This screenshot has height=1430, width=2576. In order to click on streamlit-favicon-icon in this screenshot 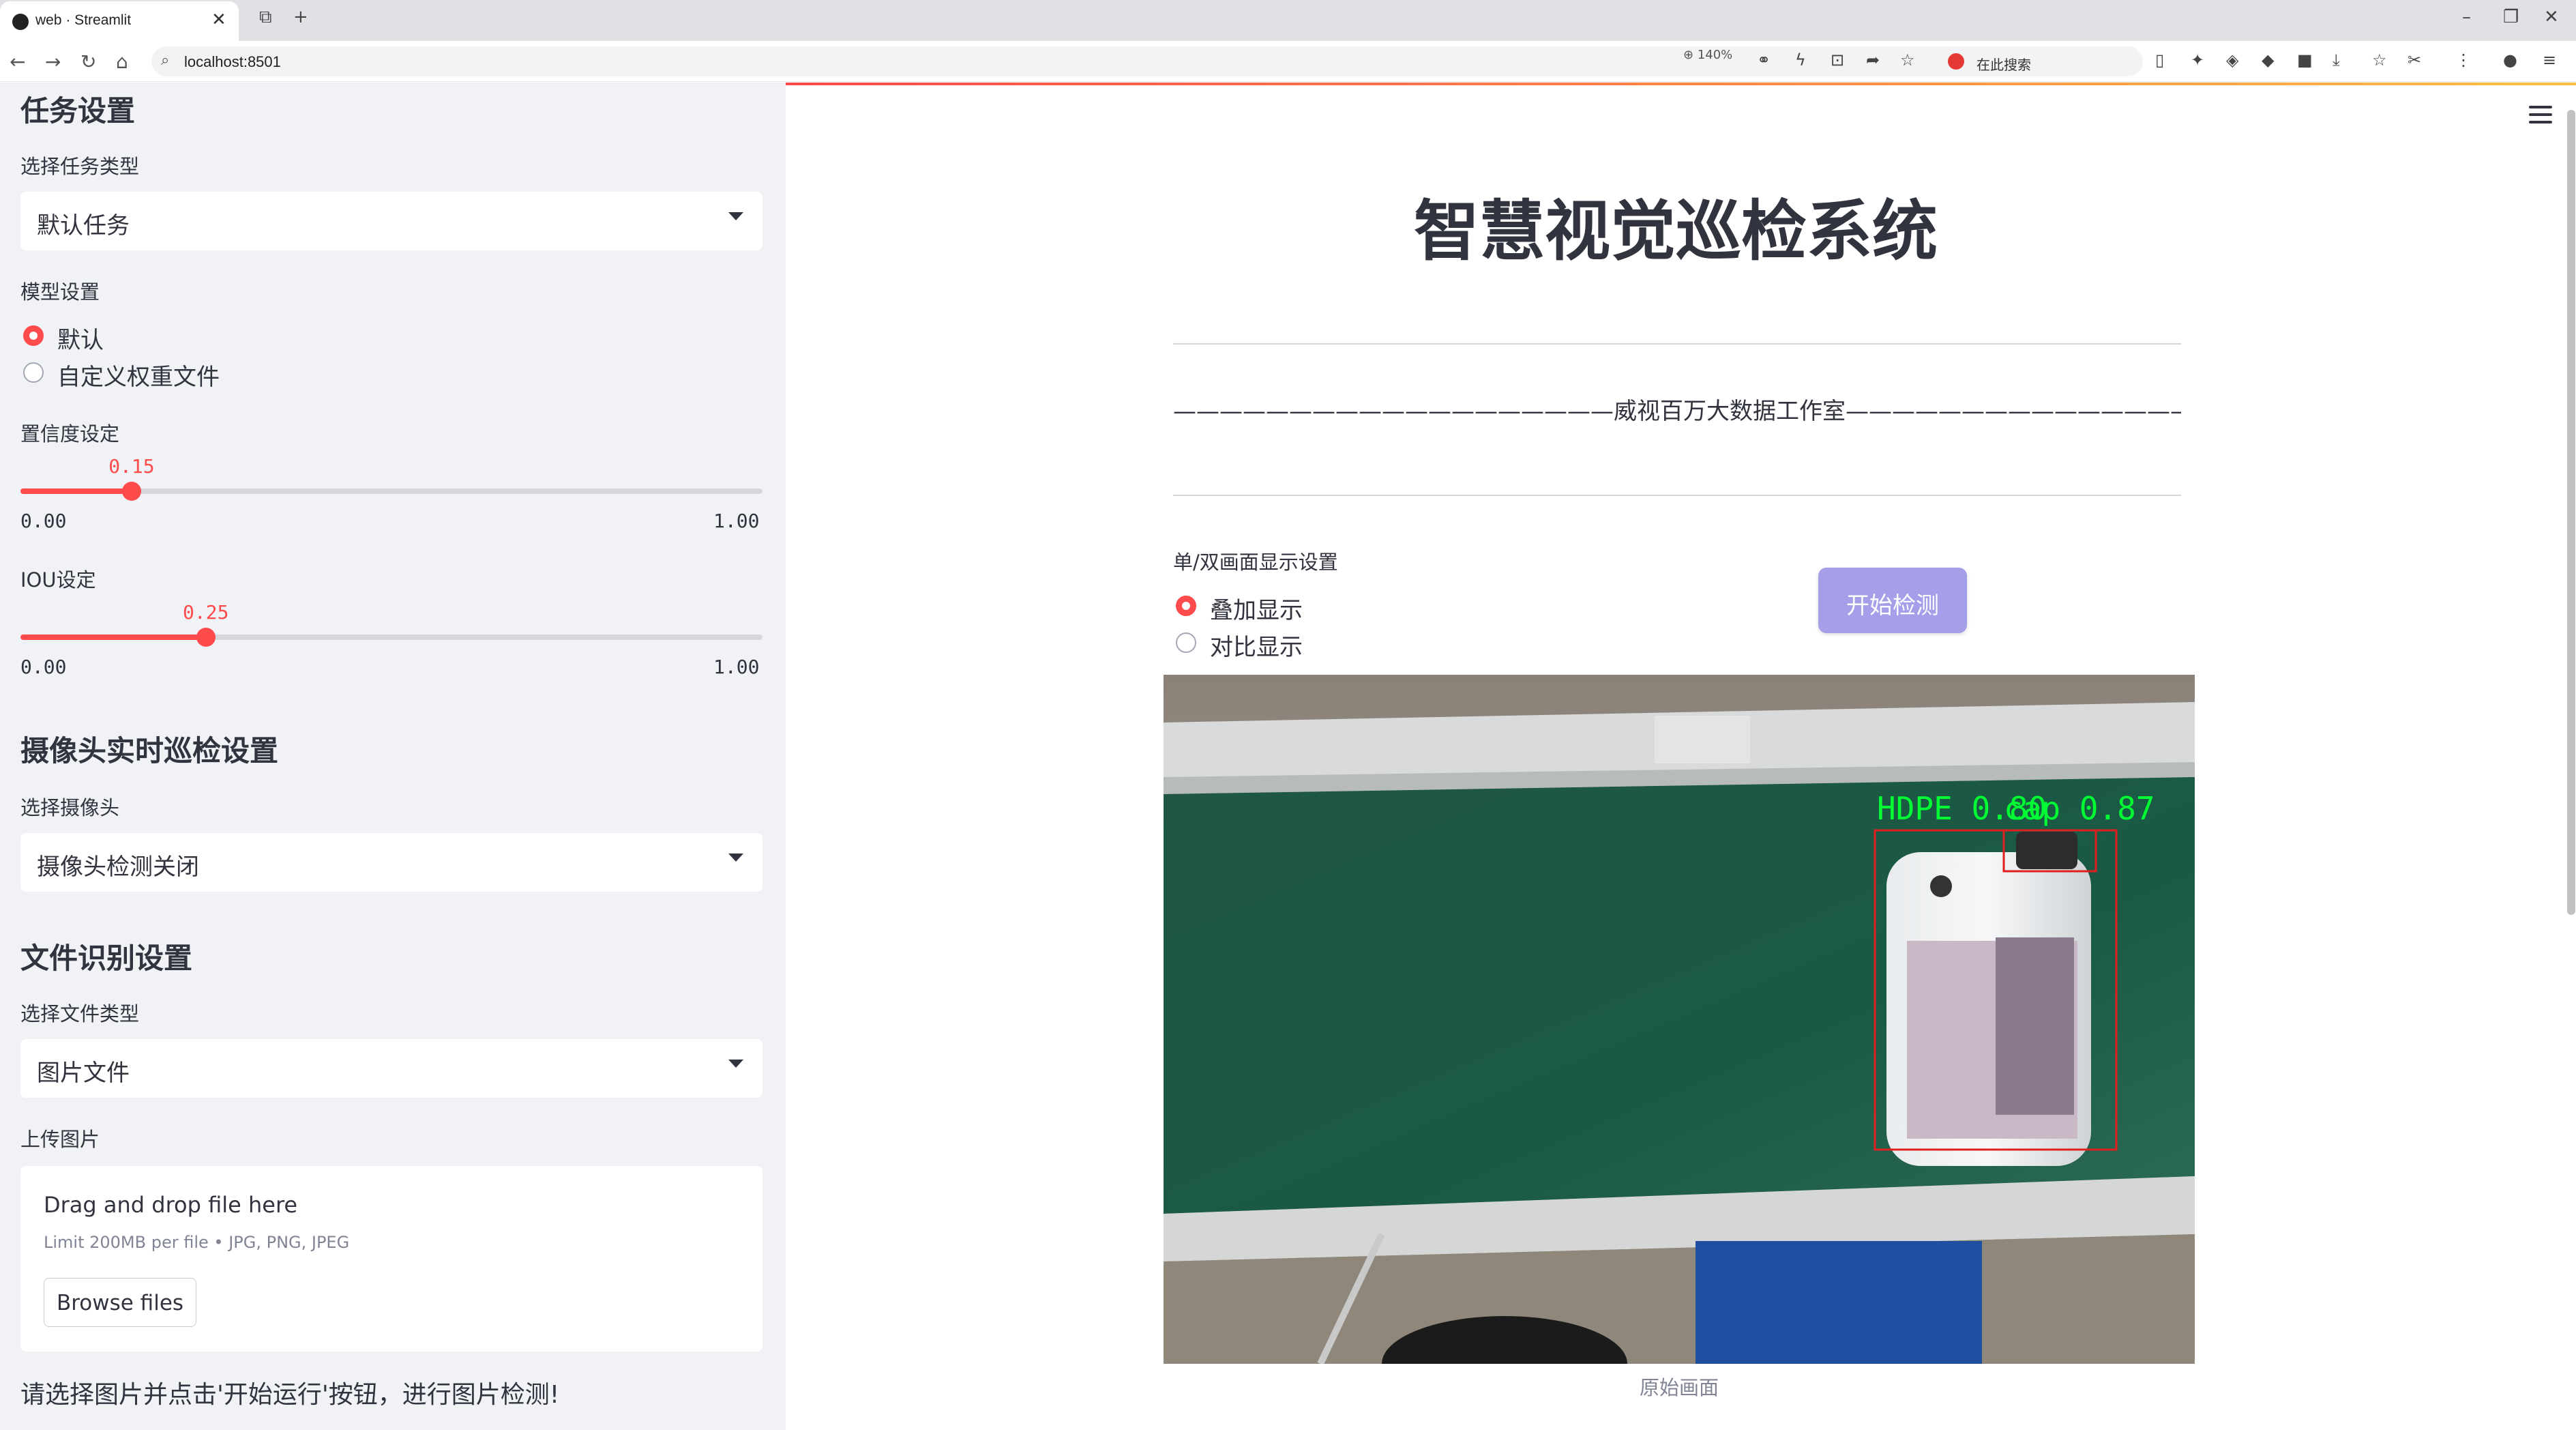, I will do `click(20, 22)`.